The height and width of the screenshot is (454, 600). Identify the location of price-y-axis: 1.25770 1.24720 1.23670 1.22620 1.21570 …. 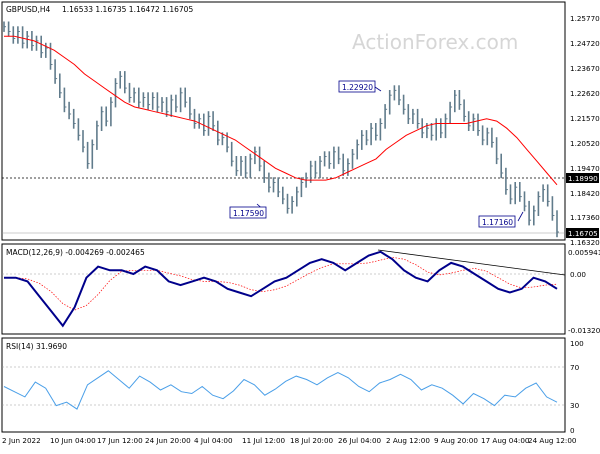
(585, 130).